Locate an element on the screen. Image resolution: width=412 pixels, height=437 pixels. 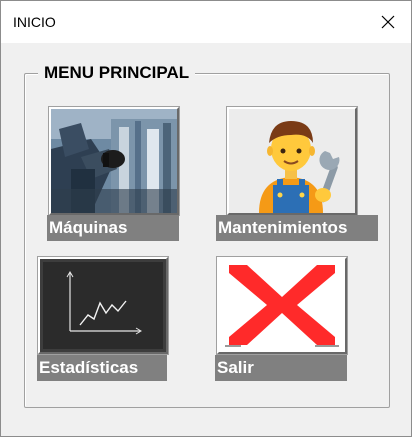
exit-image-button is located at coordinates (282, 305).